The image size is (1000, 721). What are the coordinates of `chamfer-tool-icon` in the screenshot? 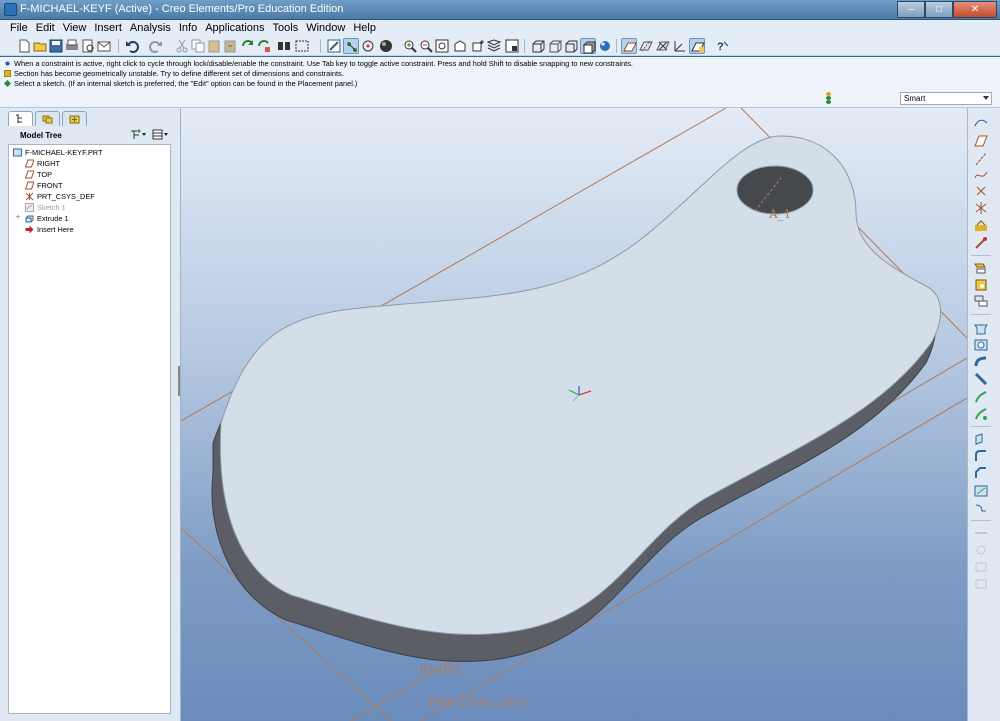 It's located at (981, 473).